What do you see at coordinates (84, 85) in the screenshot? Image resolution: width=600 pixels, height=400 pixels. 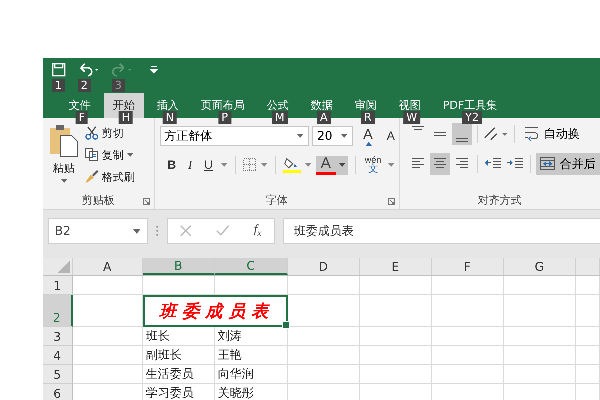 I see `keytip: 2` at bounding box center [84, 85].